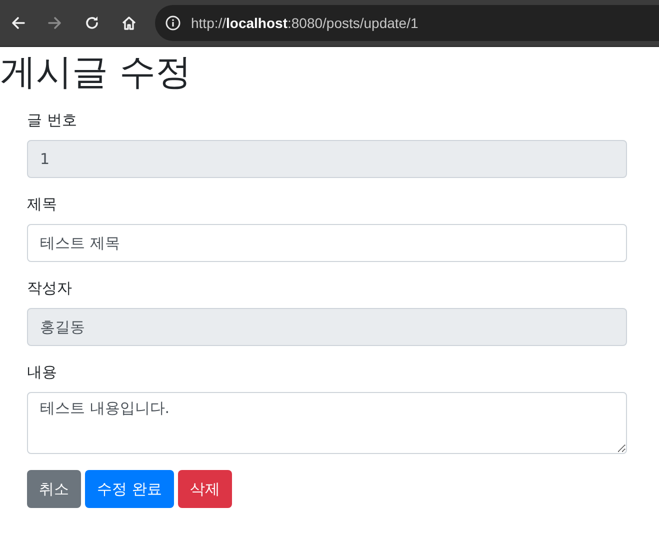 The height and width of the screenshot is (548, 659). What do you see at coordinates (92, 23) in the screenshot?
I see `reload-icon` at bounding box center [92, 23].